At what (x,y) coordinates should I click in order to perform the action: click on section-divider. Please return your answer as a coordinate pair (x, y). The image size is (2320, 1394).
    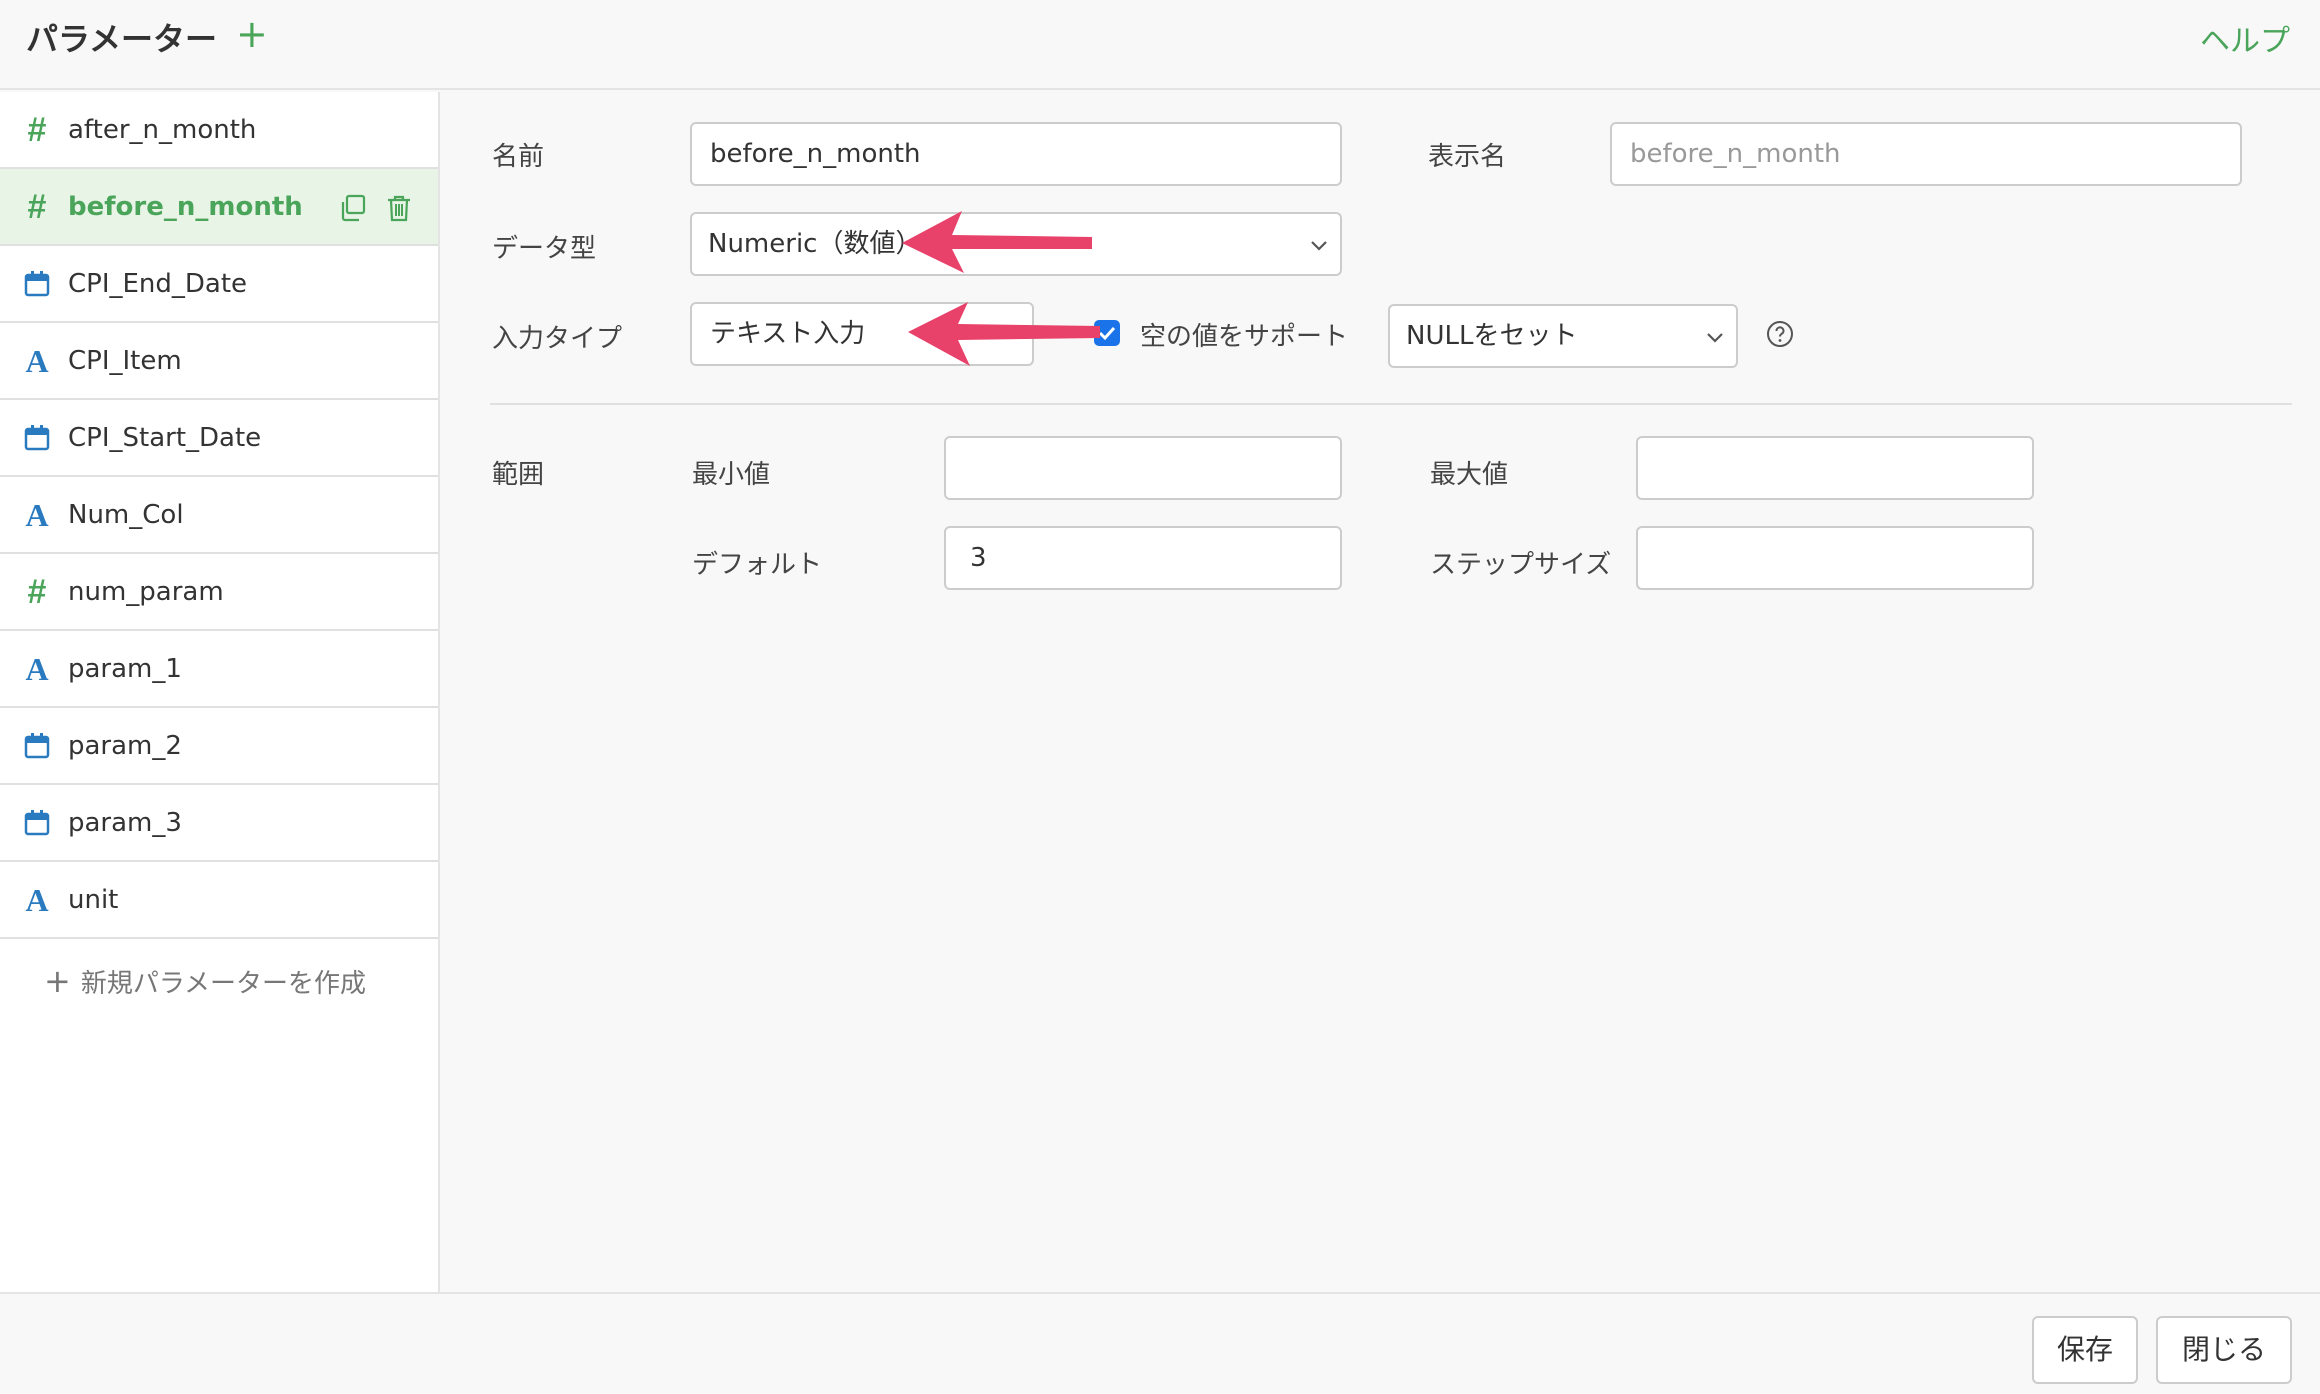
    Looking at the image, I should click on (1391, 404).